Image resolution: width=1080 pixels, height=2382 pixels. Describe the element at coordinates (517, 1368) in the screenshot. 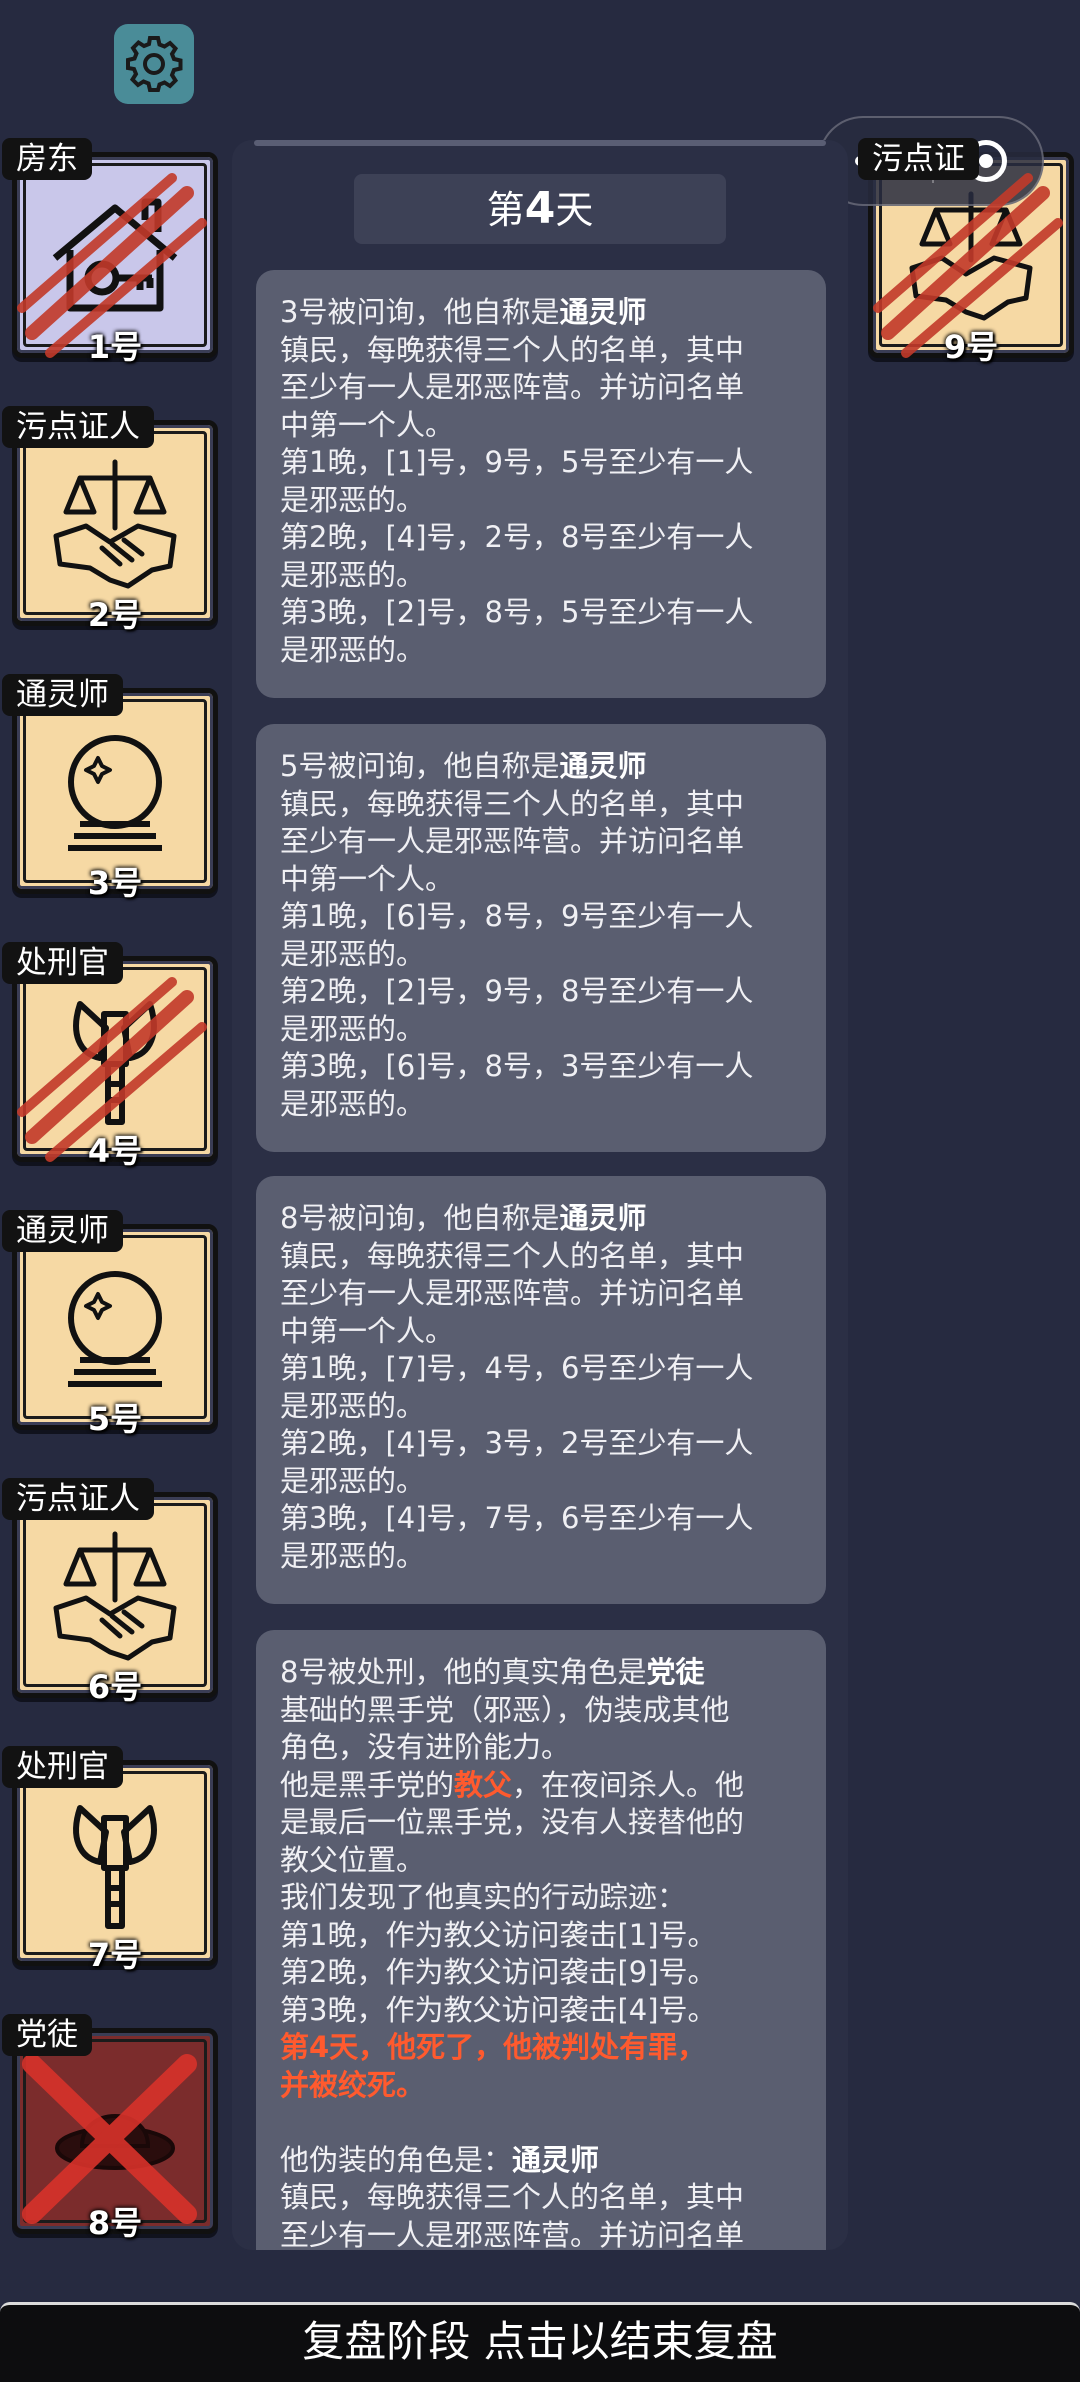

I see `line-text: 第1晚，[7]号，4号，6号至少有一人` at that location.